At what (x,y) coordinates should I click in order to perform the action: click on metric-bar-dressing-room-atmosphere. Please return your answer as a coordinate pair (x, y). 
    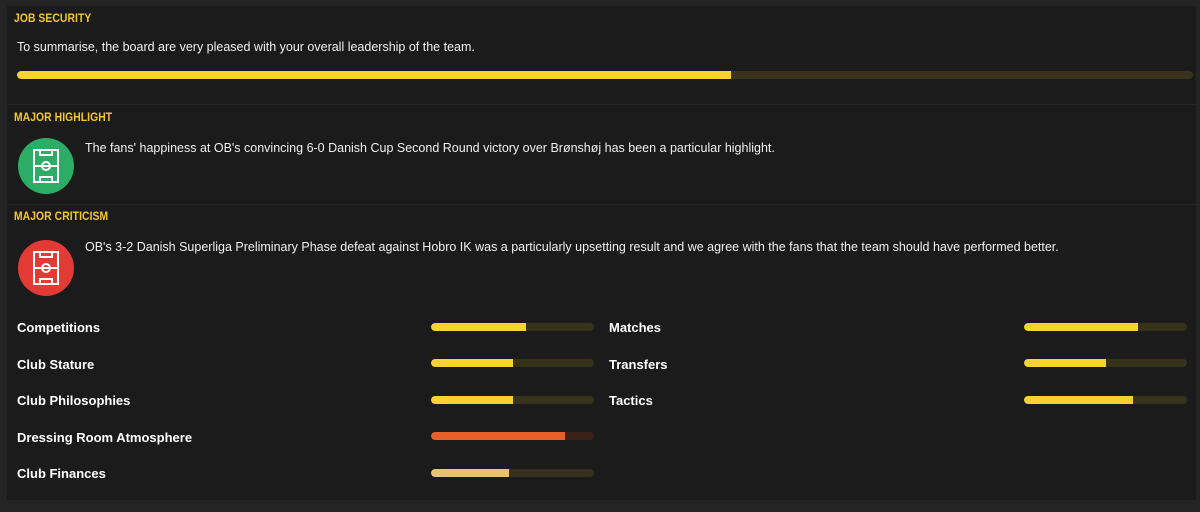
    Looking at the image, I should click on (512, 436).